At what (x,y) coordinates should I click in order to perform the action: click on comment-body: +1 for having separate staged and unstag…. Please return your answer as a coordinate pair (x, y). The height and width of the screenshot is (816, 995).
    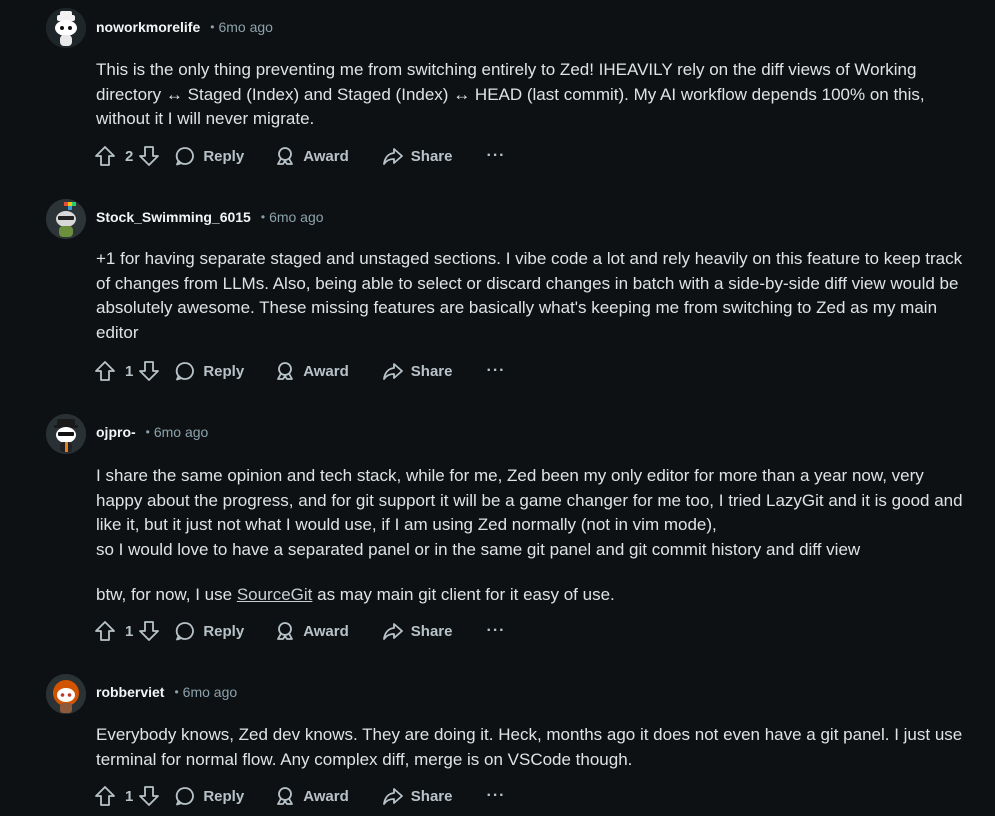
    Looking at the image, I should click on (531, 296).